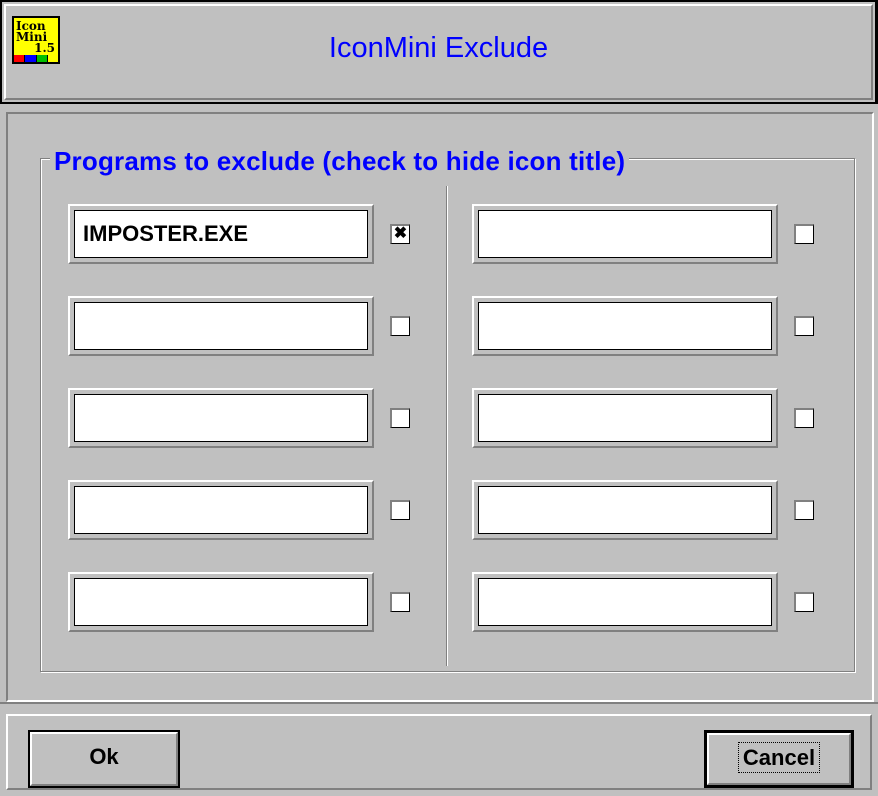 Image resolution: width=878 pixels, height=796 pixels. I want to click on column-divider, so click(446, 426).